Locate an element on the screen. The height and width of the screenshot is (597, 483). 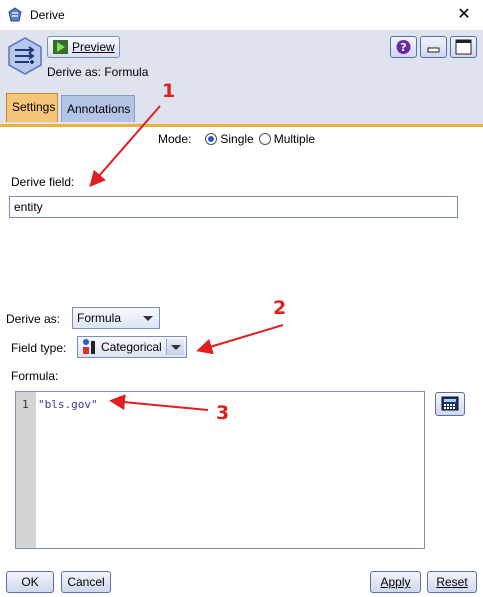
line-number: 1 is located at coordinates (25, 404).